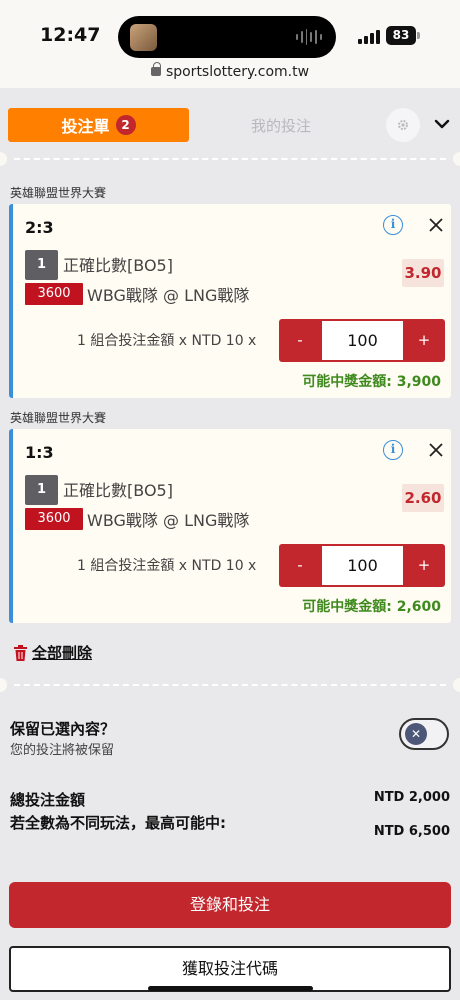 The height and width of the screenshot is (1000, 460). Describe the element at coordinates (70, 35) in the screenshot. I see `status-time: 12:47` at that location.